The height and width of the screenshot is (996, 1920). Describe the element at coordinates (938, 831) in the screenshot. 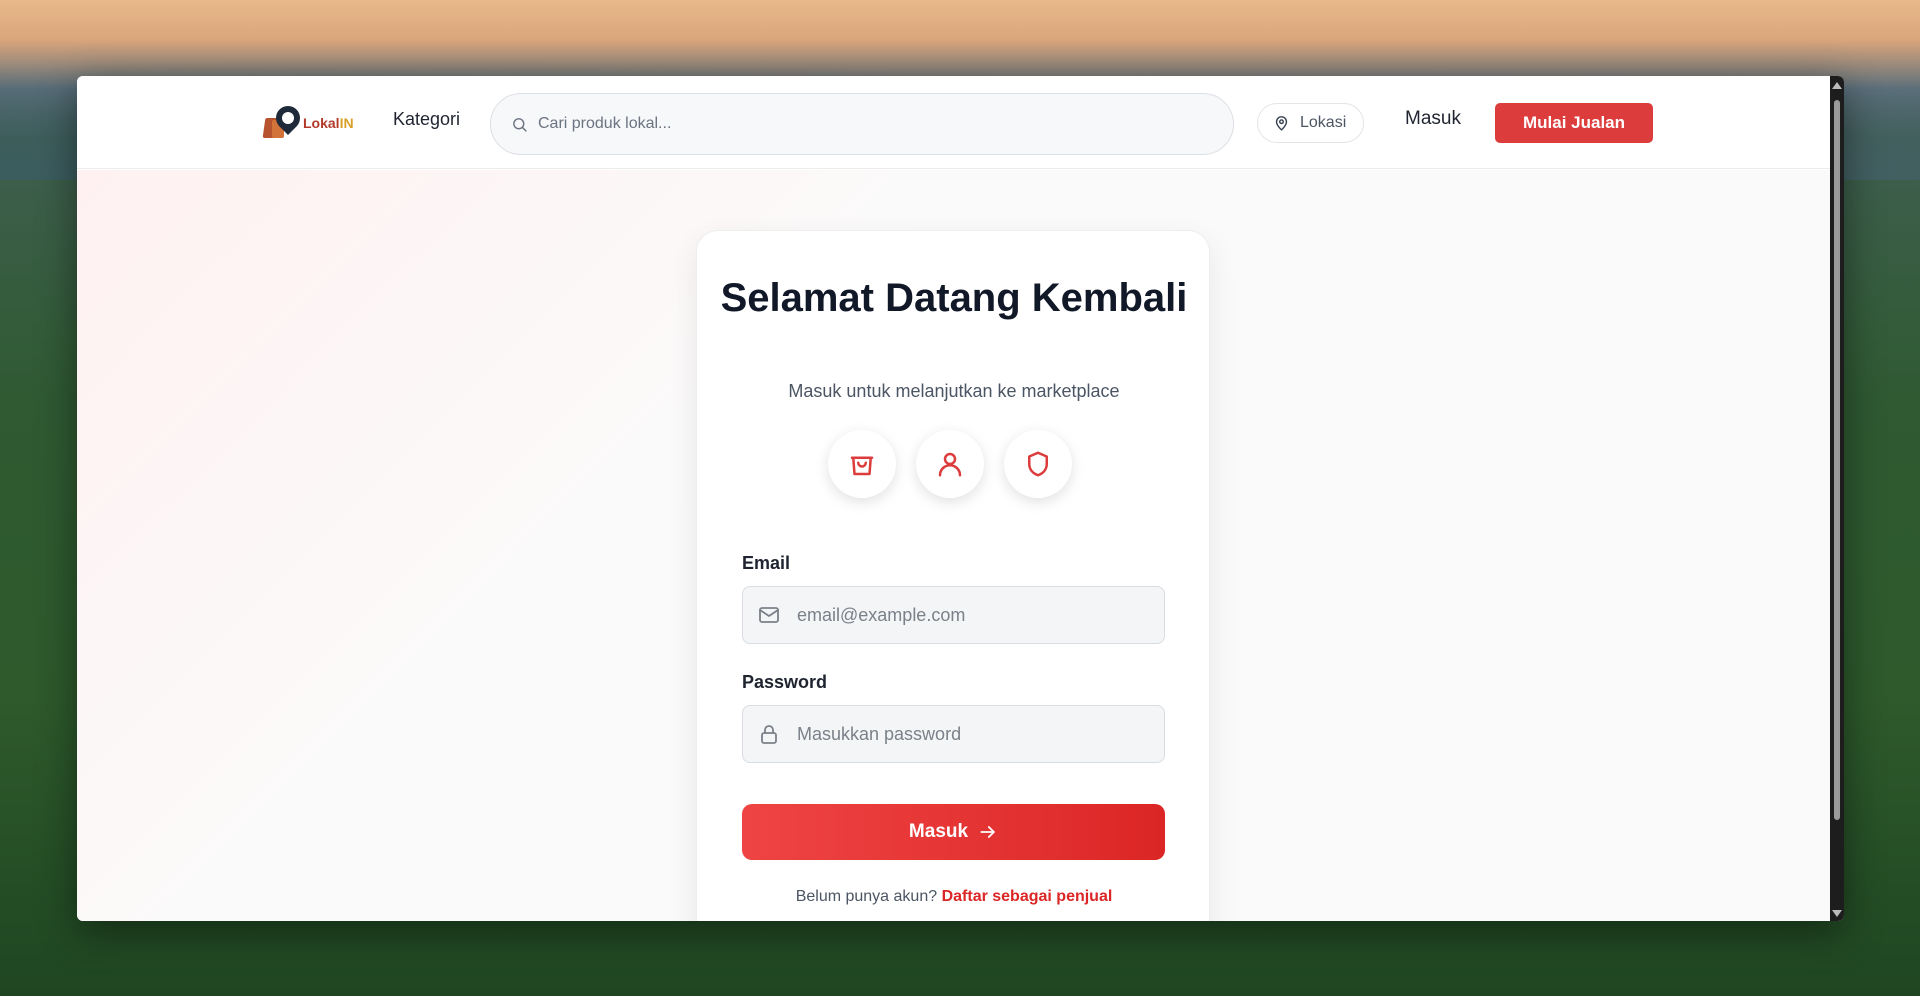

I see `login-submit-label: Masuk` at that location.